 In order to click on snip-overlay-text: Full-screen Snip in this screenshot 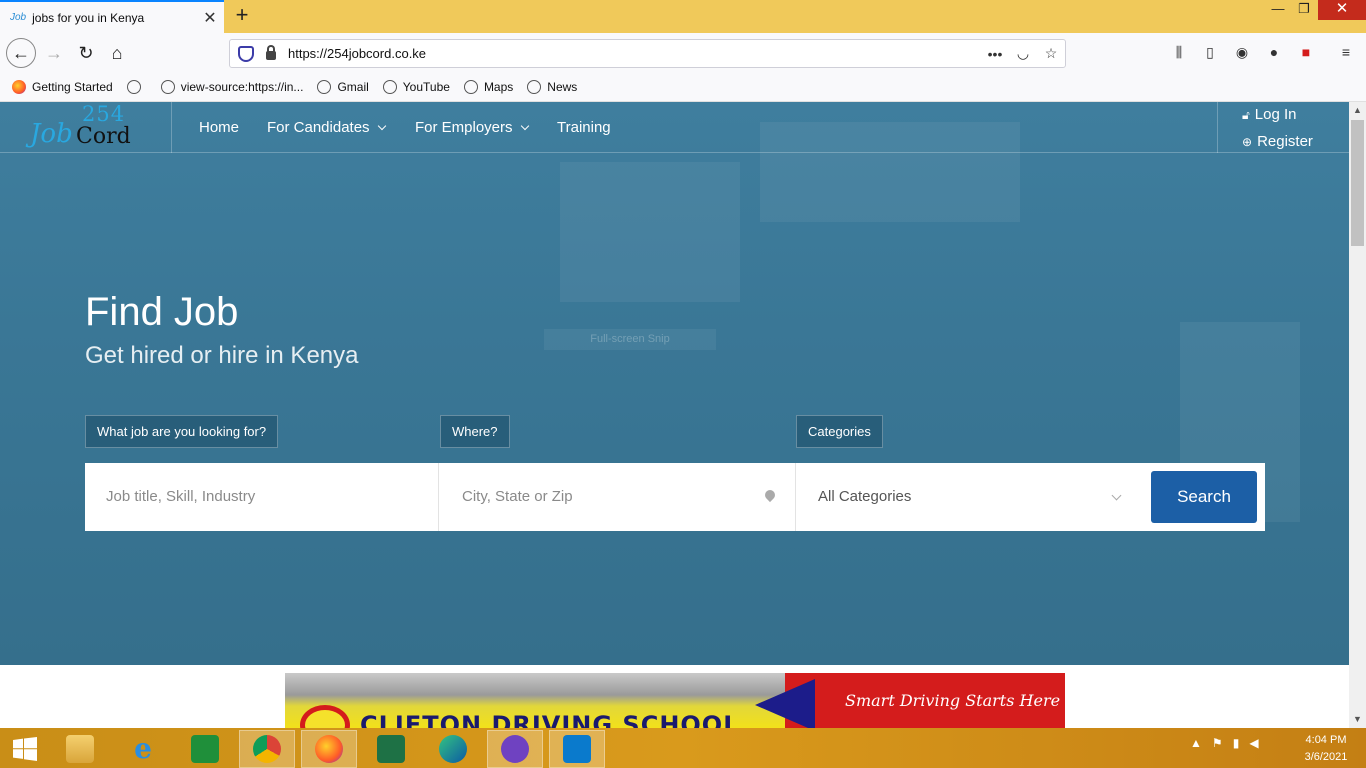, I will do `click(630, 339)`.